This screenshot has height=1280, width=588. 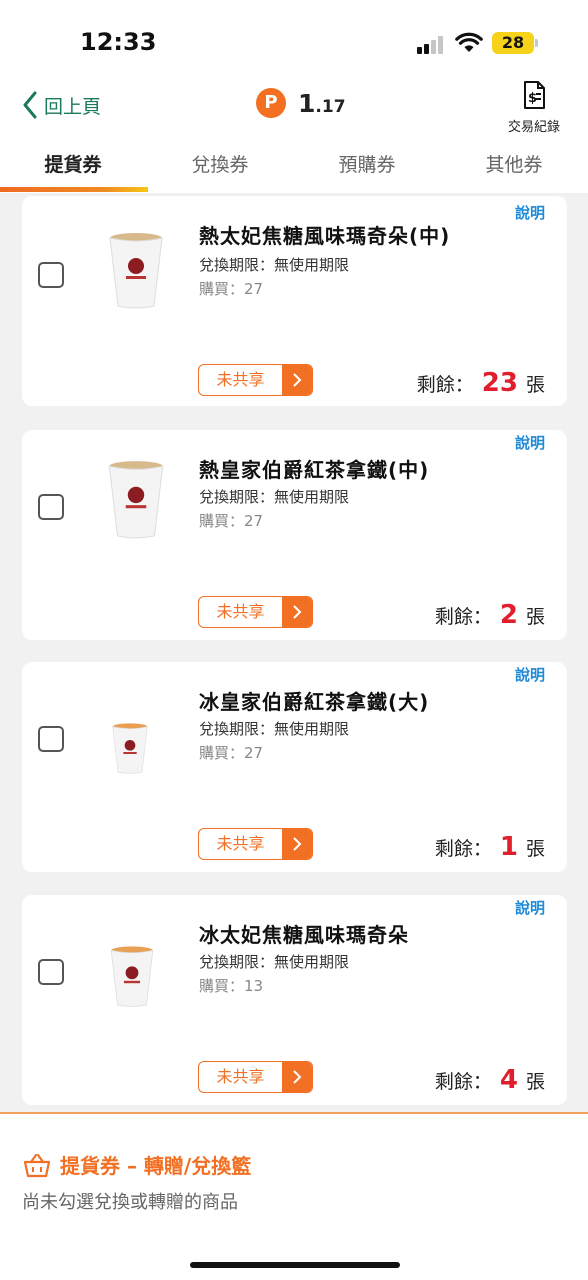 What do you see at coordinates (536, 43) in the screenshot?
I see `battery-tip` at bounding box center [536, 43].